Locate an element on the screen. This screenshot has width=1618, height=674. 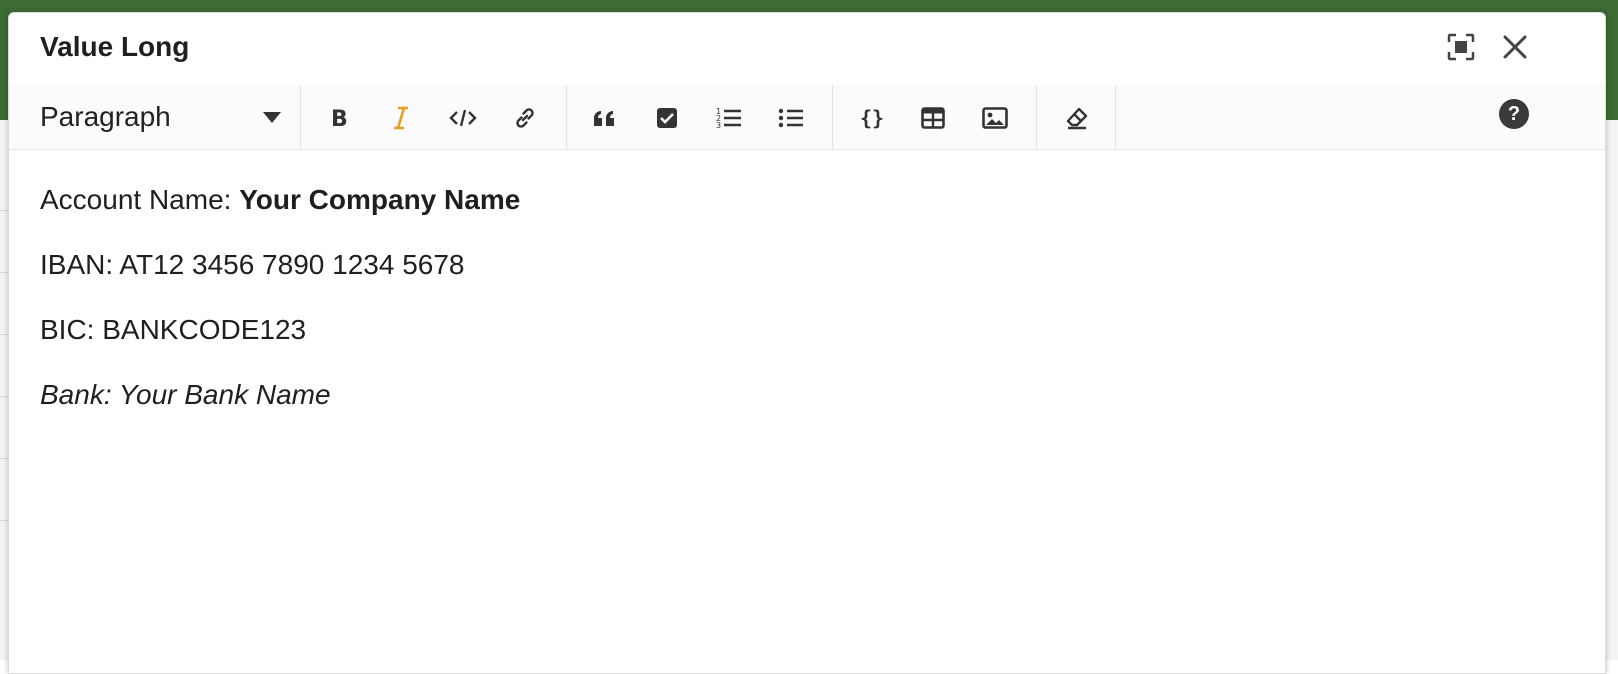
code-block-icon: {} is located at coordinates (871, 118).